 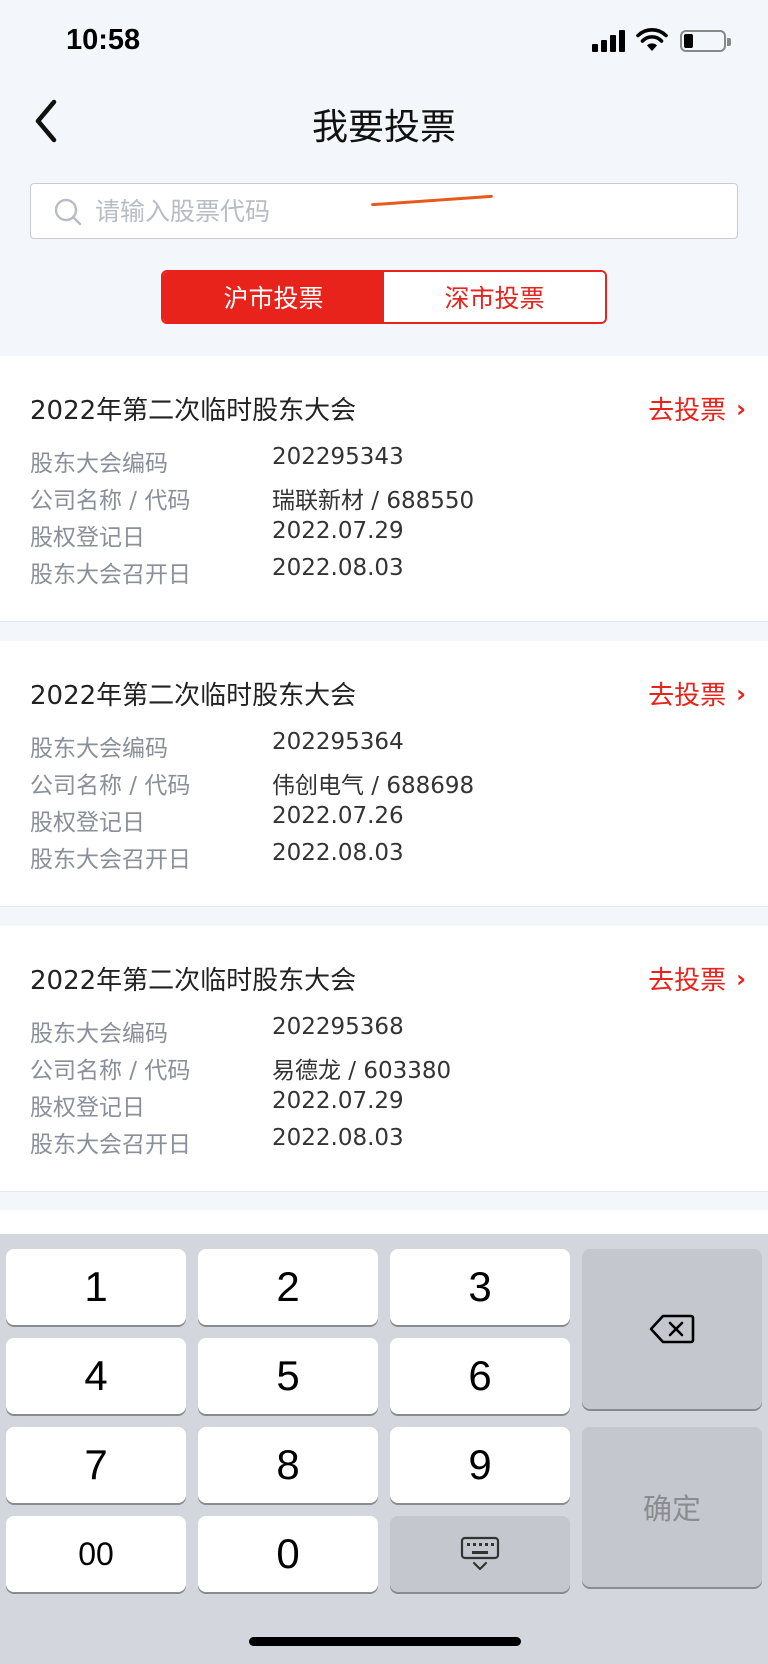 What do you see at coordinates (96, 1287) in the screenshot?
I see `key-1: 1` at bounding box center [96, 1287].